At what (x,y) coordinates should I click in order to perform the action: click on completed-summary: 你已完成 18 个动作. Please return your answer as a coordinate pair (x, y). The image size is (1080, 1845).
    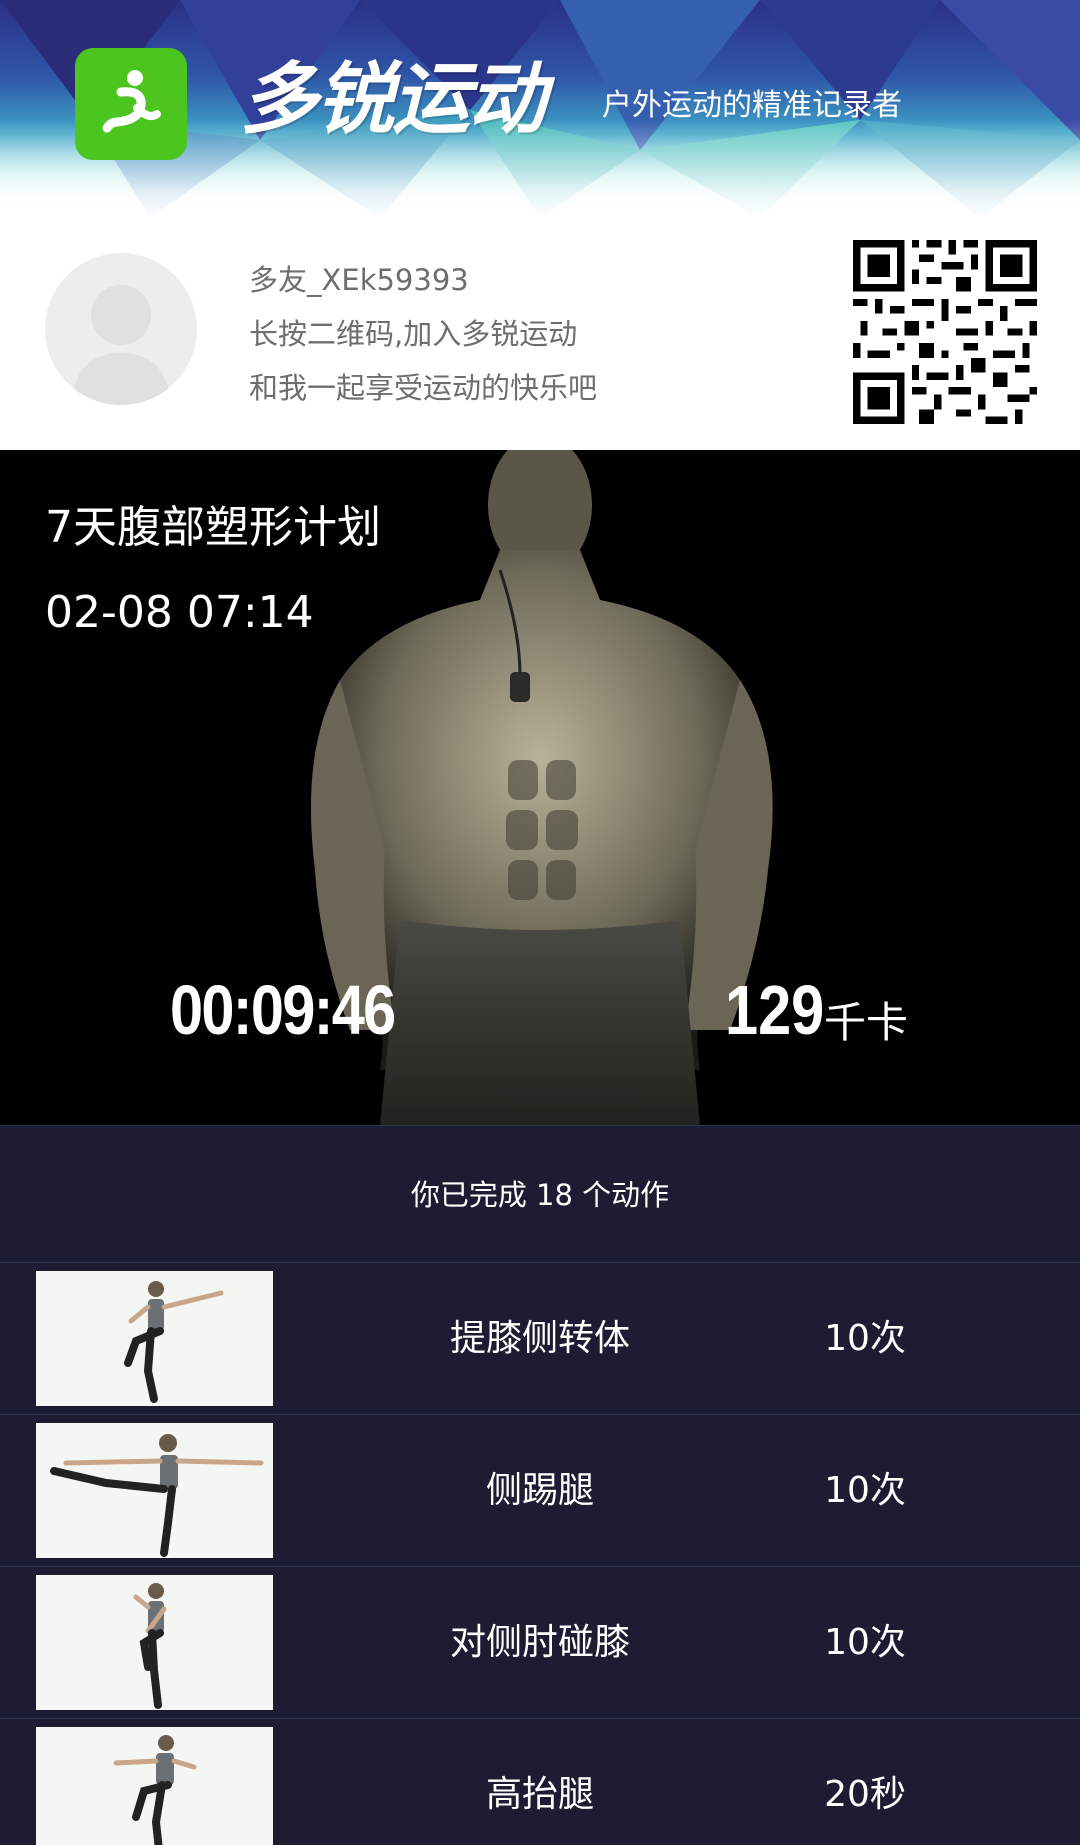
    Looking at the image, I should click on (540, 1194).